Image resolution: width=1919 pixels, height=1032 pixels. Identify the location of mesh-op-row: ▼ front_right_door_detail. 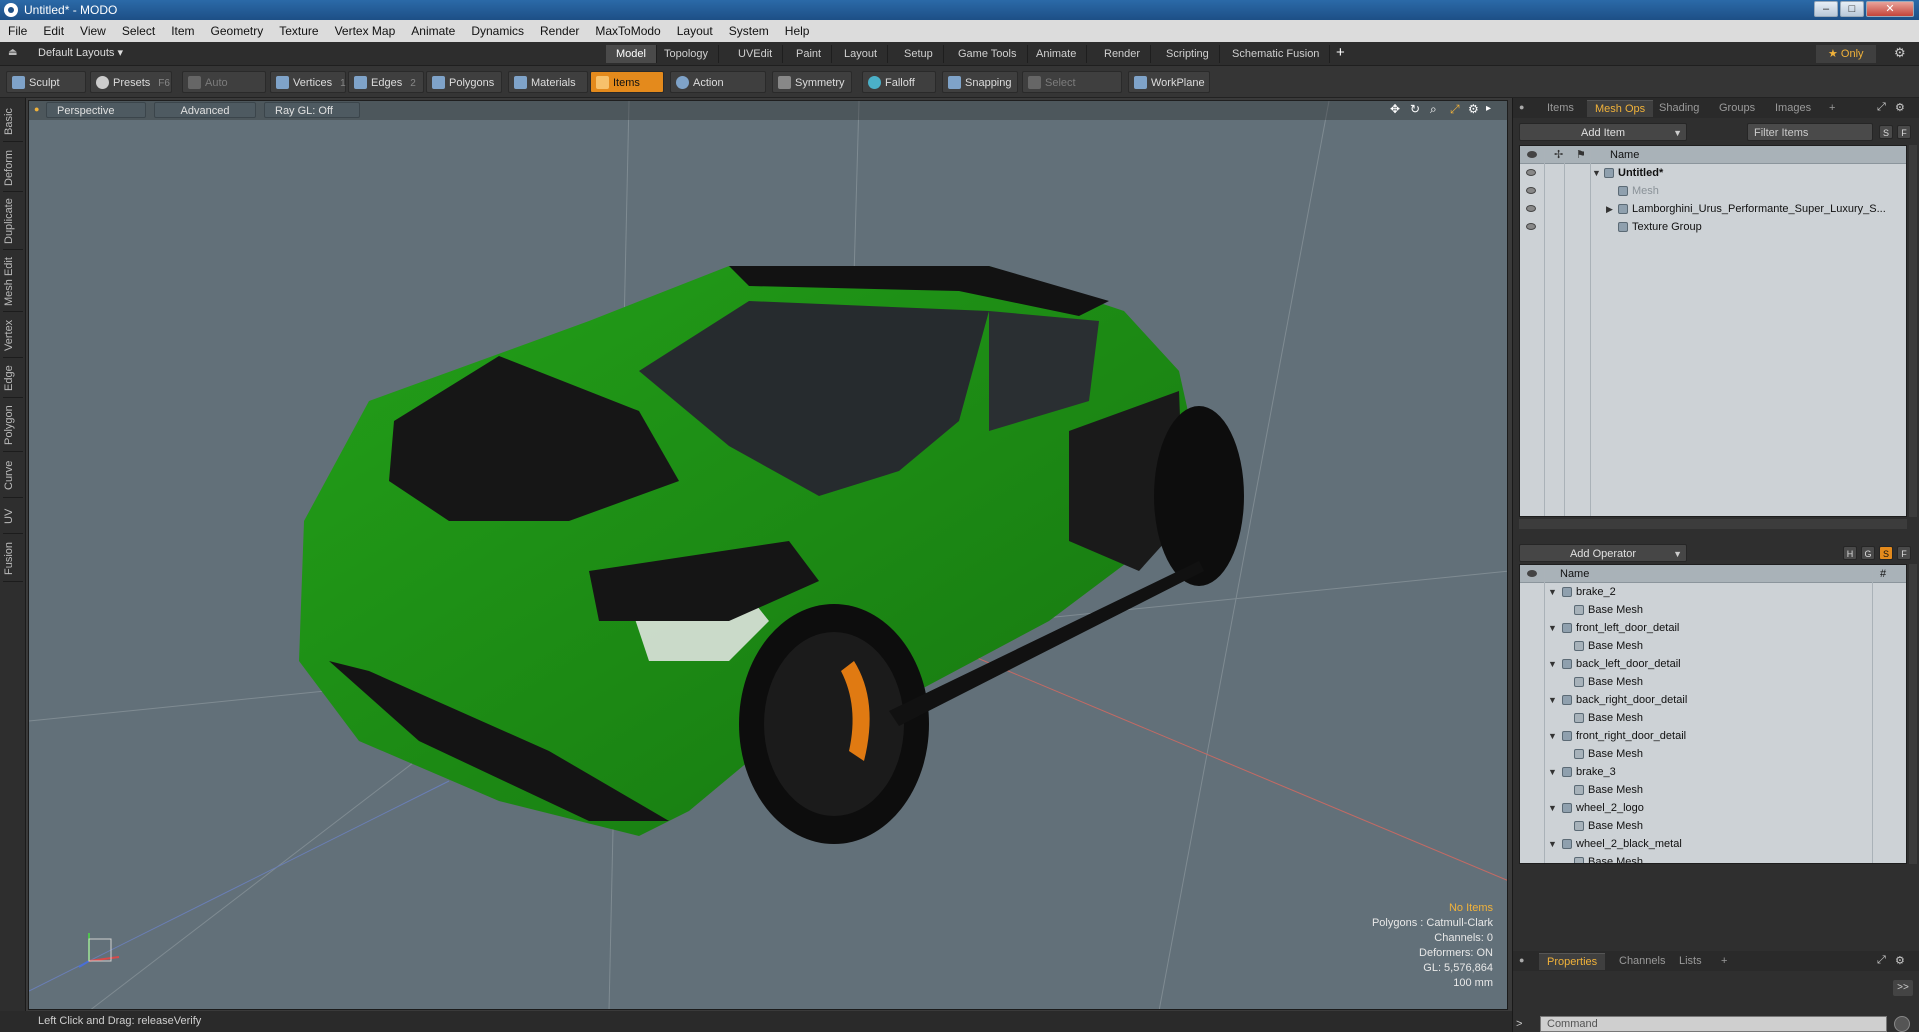
(1713, 736).